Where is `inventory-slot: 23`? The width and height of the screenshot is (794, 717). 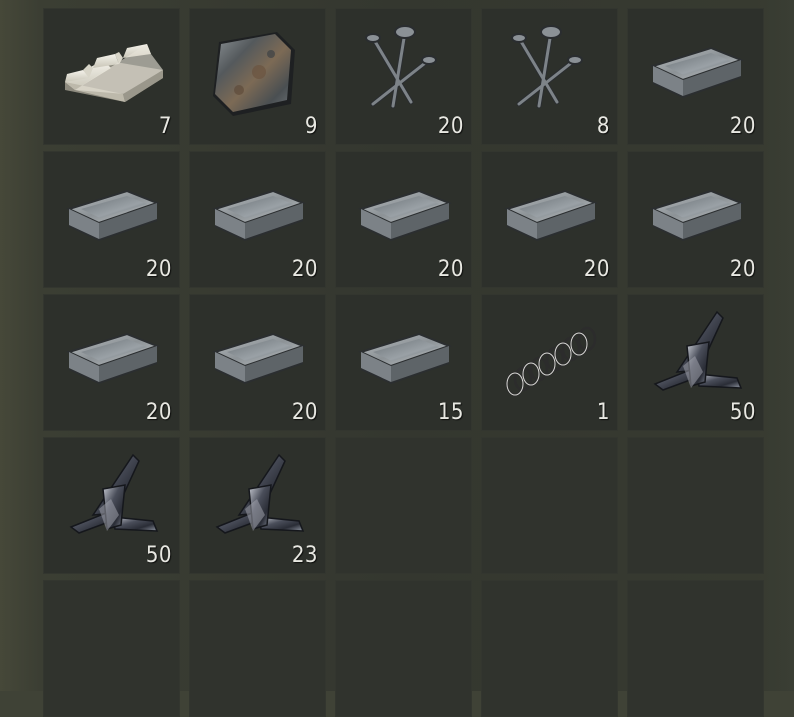
inventory-slot: 23 is located at coordinates (257, 505).